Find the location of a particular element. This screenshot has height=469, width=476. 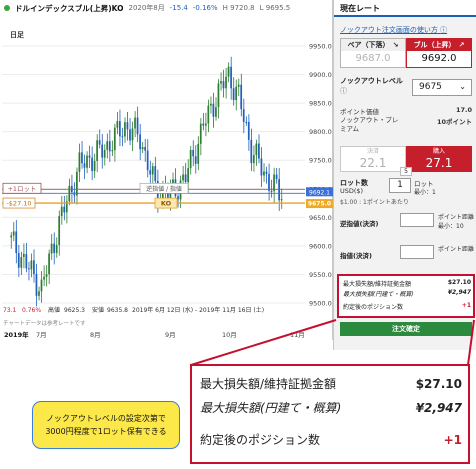

zoom-max-loss-jpy-row: 最大損失額(円建て・概算) ¥2,947 is located at coordinates (331, 407).